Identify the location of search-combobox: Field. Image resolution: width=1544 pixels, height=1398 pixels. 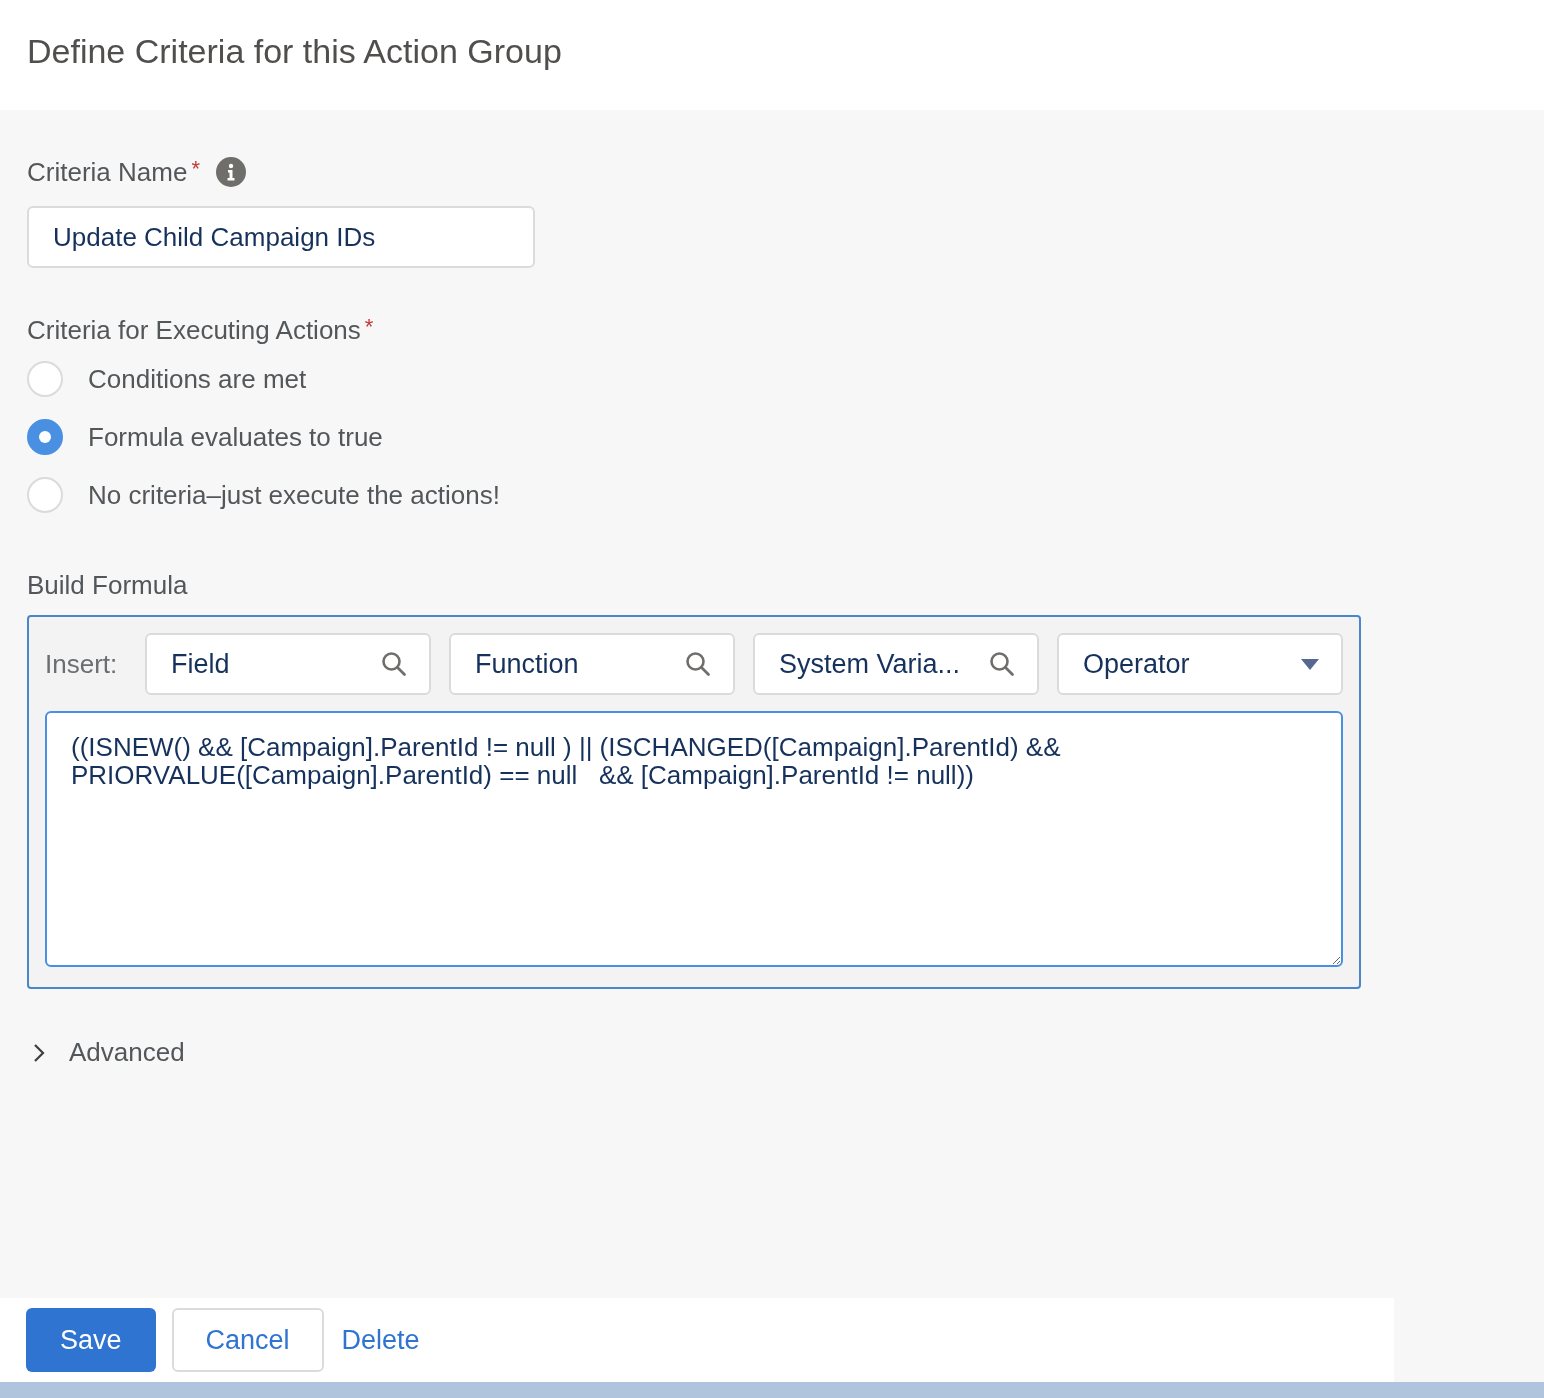
(288, 664).